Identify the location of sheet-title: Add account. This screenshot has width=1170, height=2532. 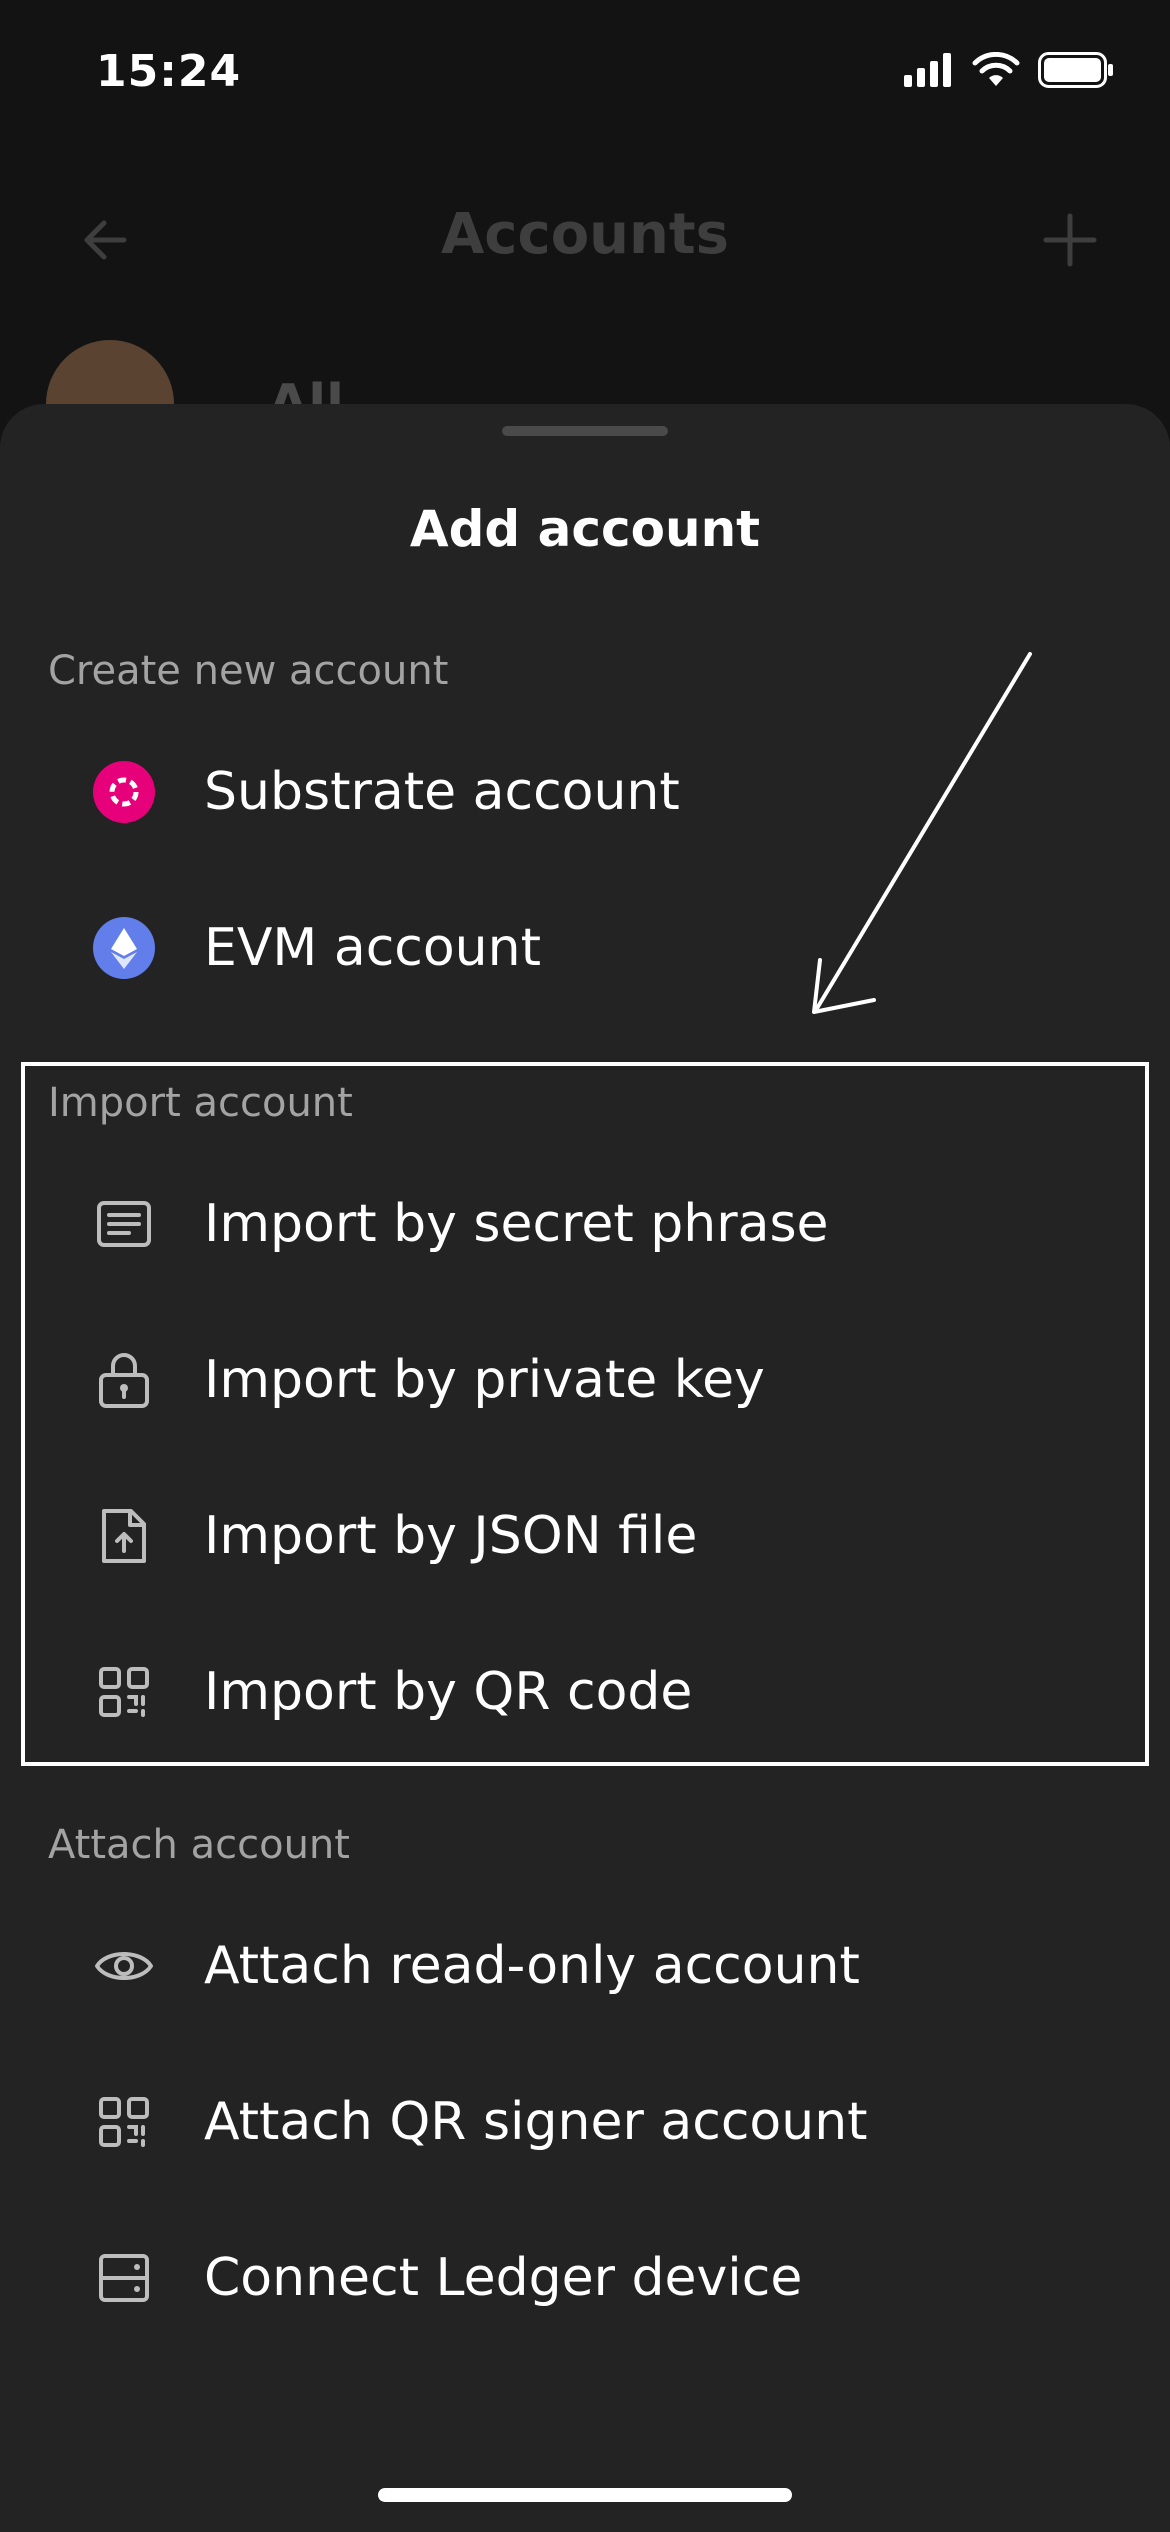
(585, 529).